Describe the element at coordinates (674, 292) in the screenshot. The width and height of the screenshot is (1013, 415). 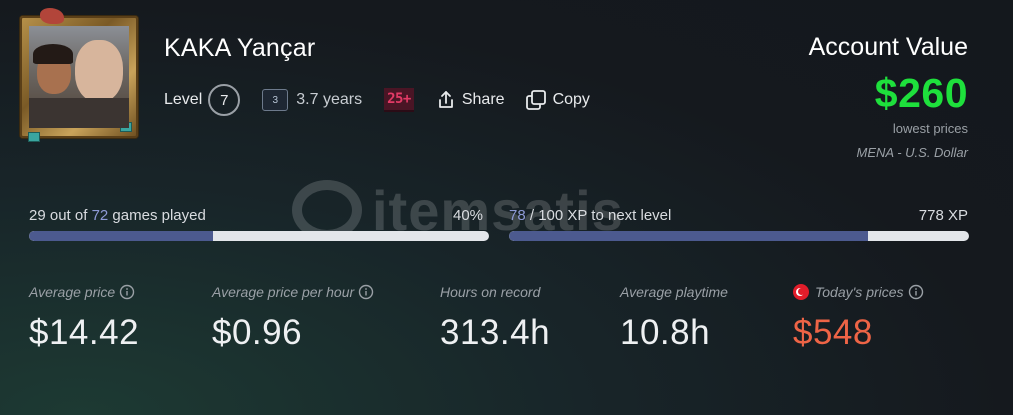
I see `stat-label: Average playtime` at that location.